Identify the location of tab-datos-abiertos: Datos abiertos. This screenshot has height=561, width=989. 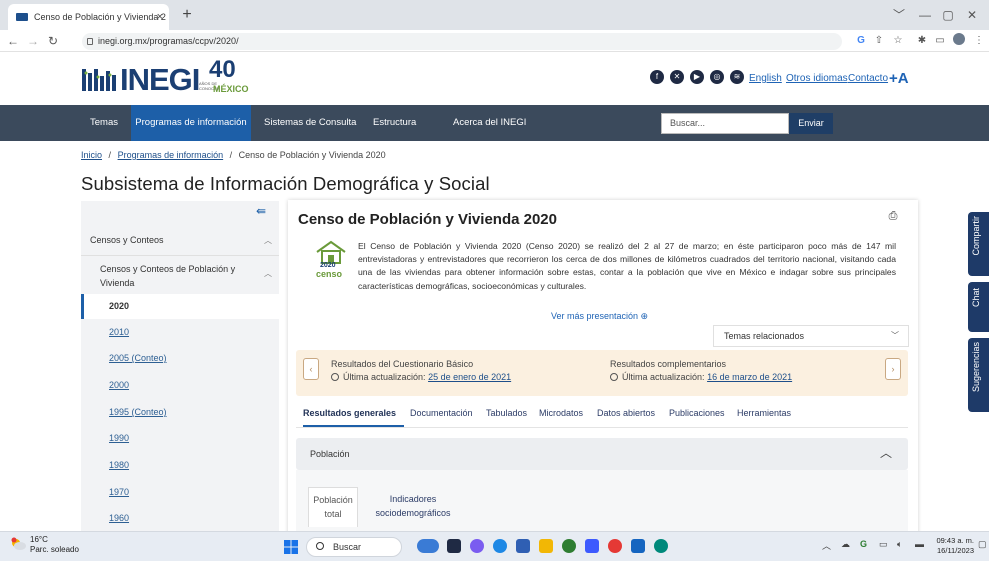
(626, 413).